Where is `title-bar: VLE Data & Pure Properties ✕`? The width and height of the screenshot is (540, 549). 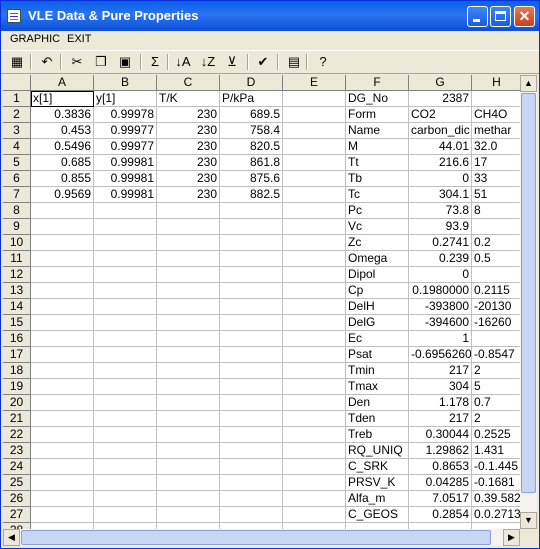 title-bar: VLE Data & Pure Properties ✕ is located at coordinates (270, 16).